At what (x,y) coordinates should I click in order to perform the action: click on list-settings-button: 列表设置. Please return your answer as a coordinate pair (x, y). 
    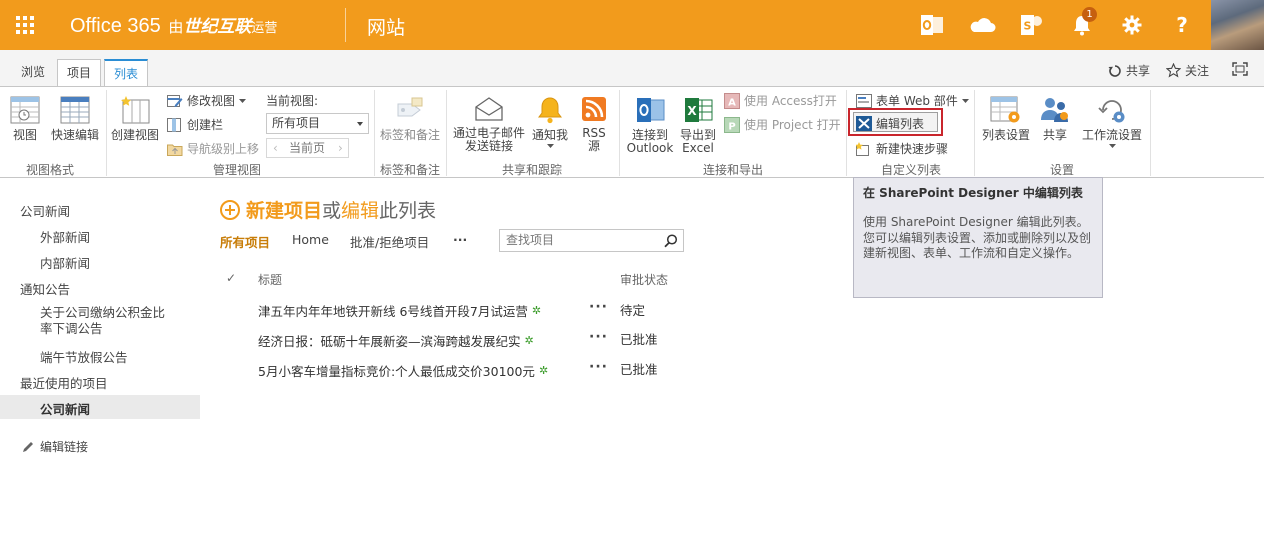
    Looking at the image, I should click on (1006, 119).